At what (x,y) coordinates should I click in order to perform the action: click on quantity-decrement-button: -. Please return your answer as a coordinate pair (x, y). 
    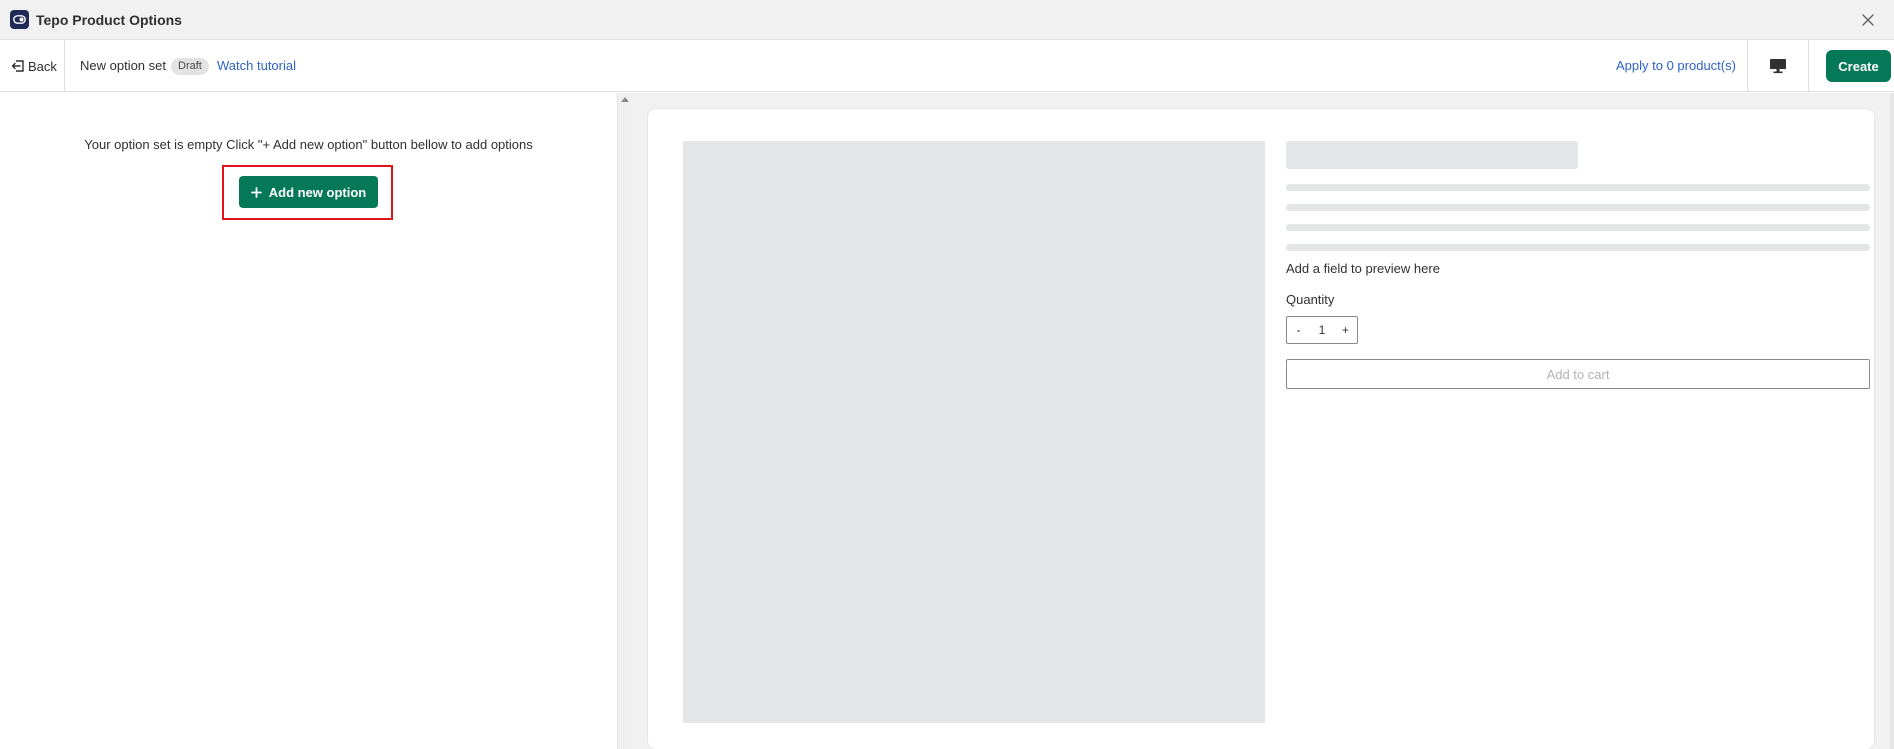
    Looking at the image, I should click on (1298, 330).